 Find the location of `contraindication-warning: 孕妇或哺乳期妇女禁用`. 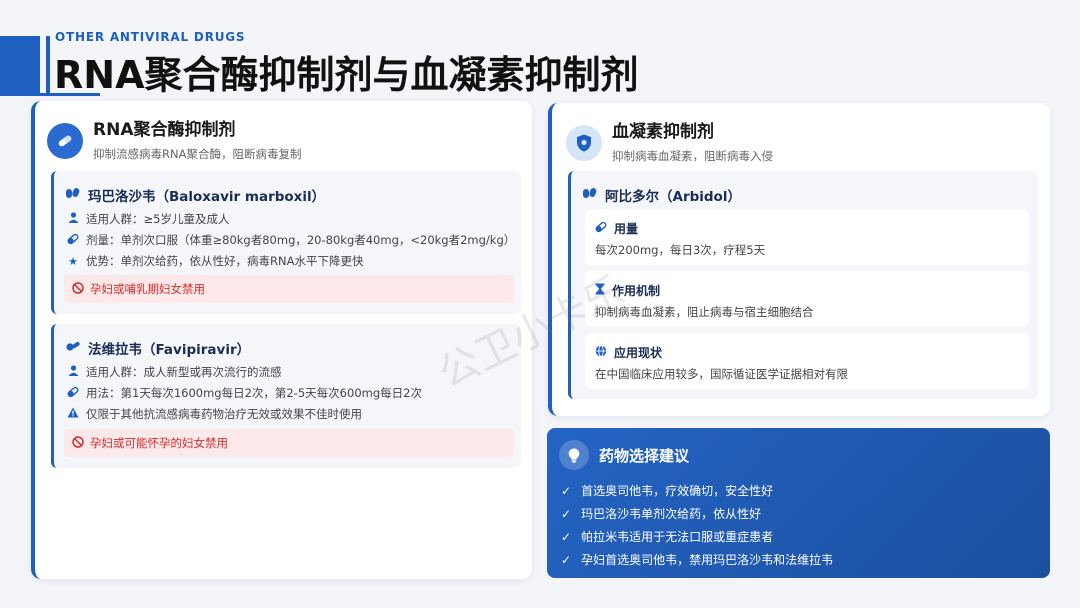

contraindication-warning: 孕妇或哺乳期妇女禁用 is located at coordinates (289, 289).